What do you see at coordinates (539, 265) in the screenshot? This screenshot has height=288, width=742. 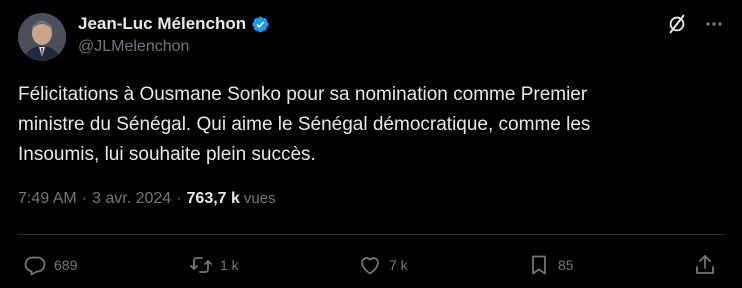 I see `bookmark-icon` at bounding box center [539, 265].